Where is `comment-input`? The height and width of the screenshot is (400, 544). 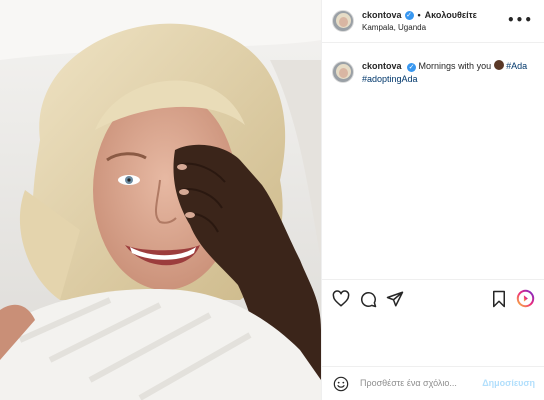 comment-input is located at coordinates (415, 383).